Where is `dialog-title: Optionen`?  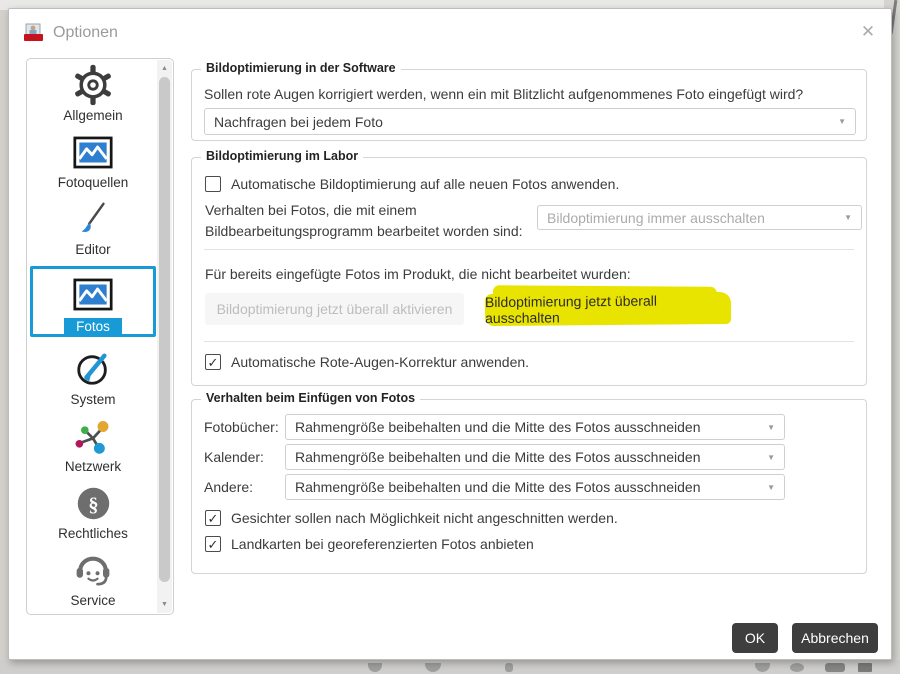 dialog-title: Optionen is located at coordinates (85, 32).